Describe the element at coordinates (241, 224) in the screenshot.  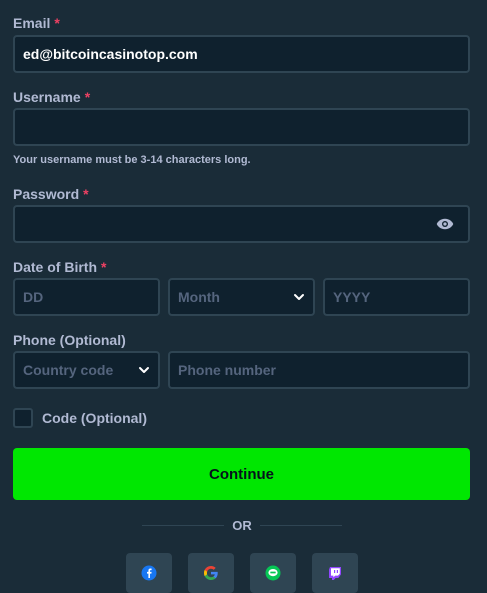
I see `password-field` at that location.